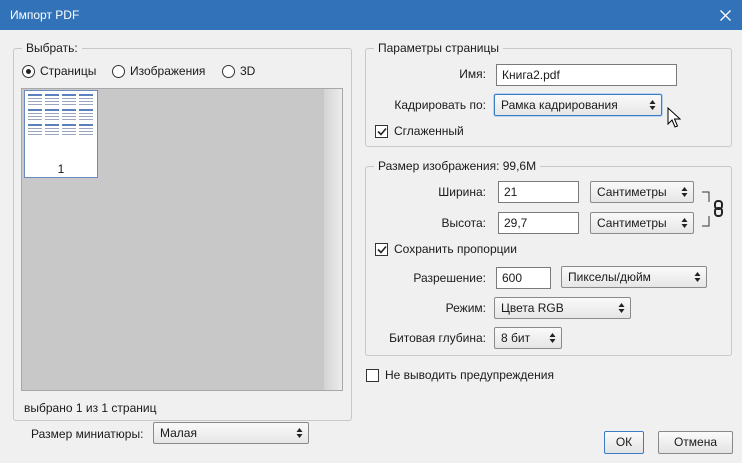 The image size is (742, 463). I want to click on close-icon, so click(725, 15).